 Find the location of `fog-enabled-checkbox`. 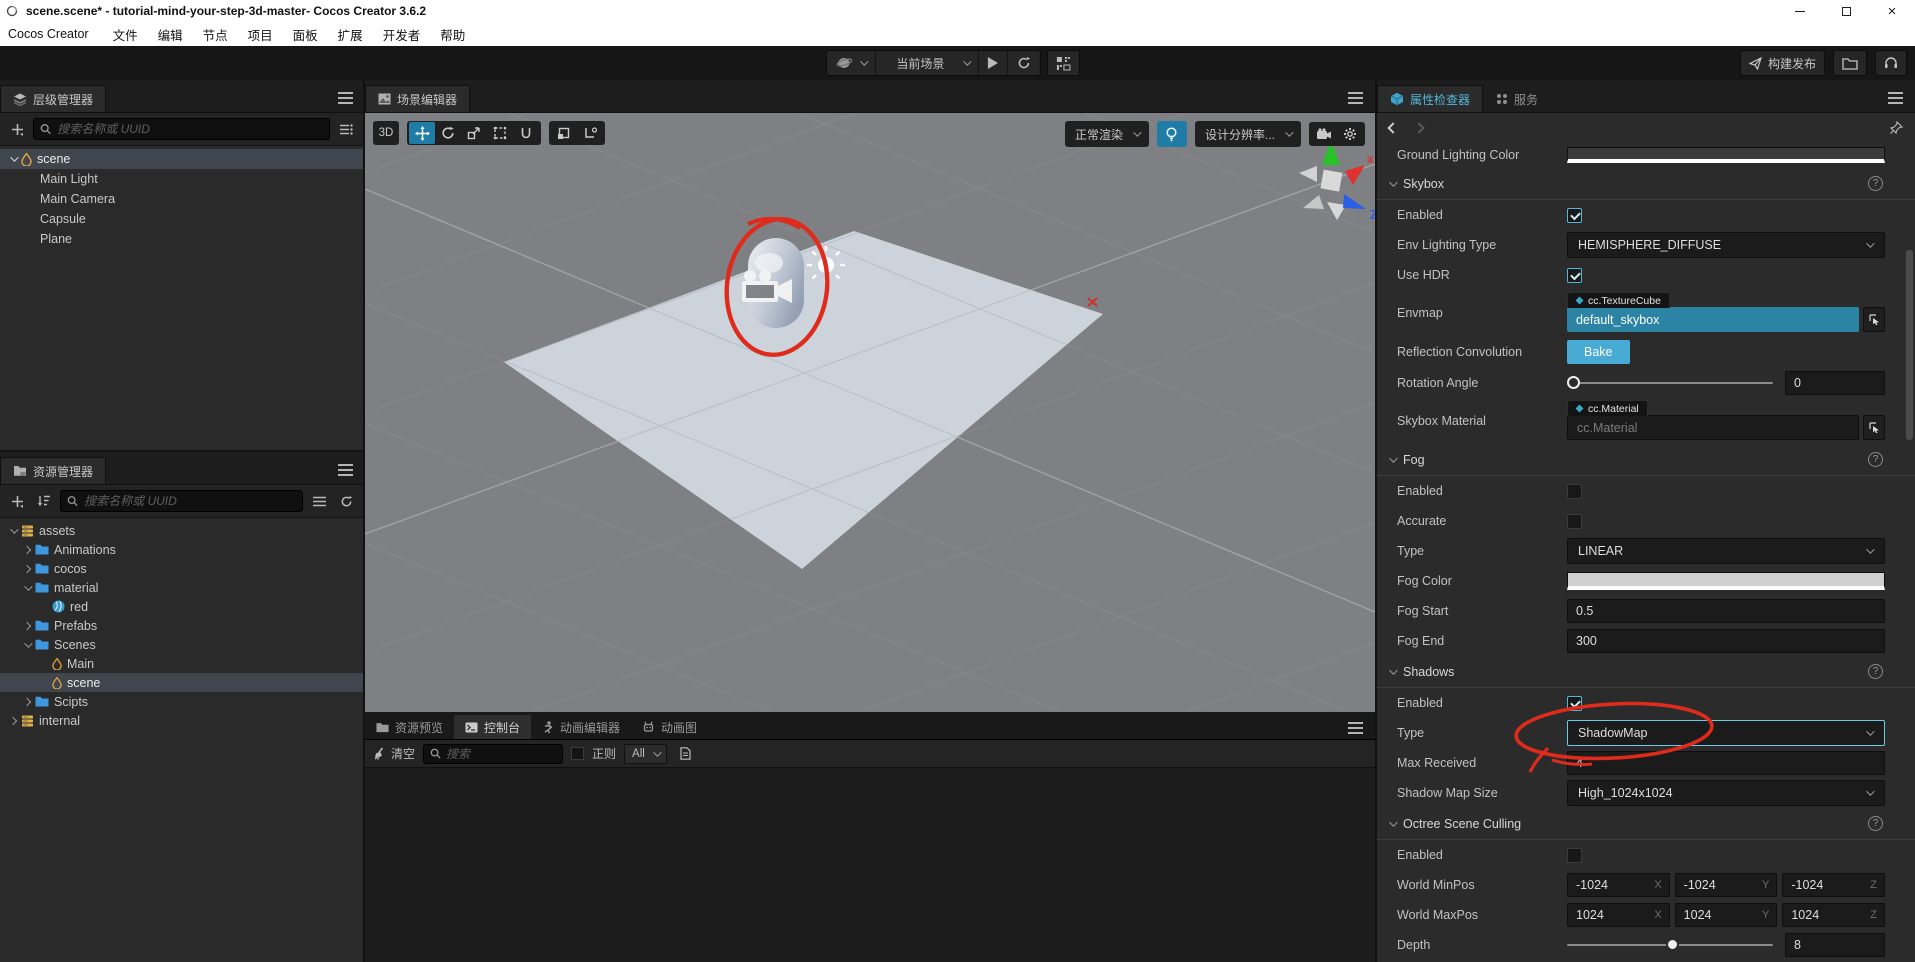

fog-enabled-checkbox is located at coordinates (1574, 491).